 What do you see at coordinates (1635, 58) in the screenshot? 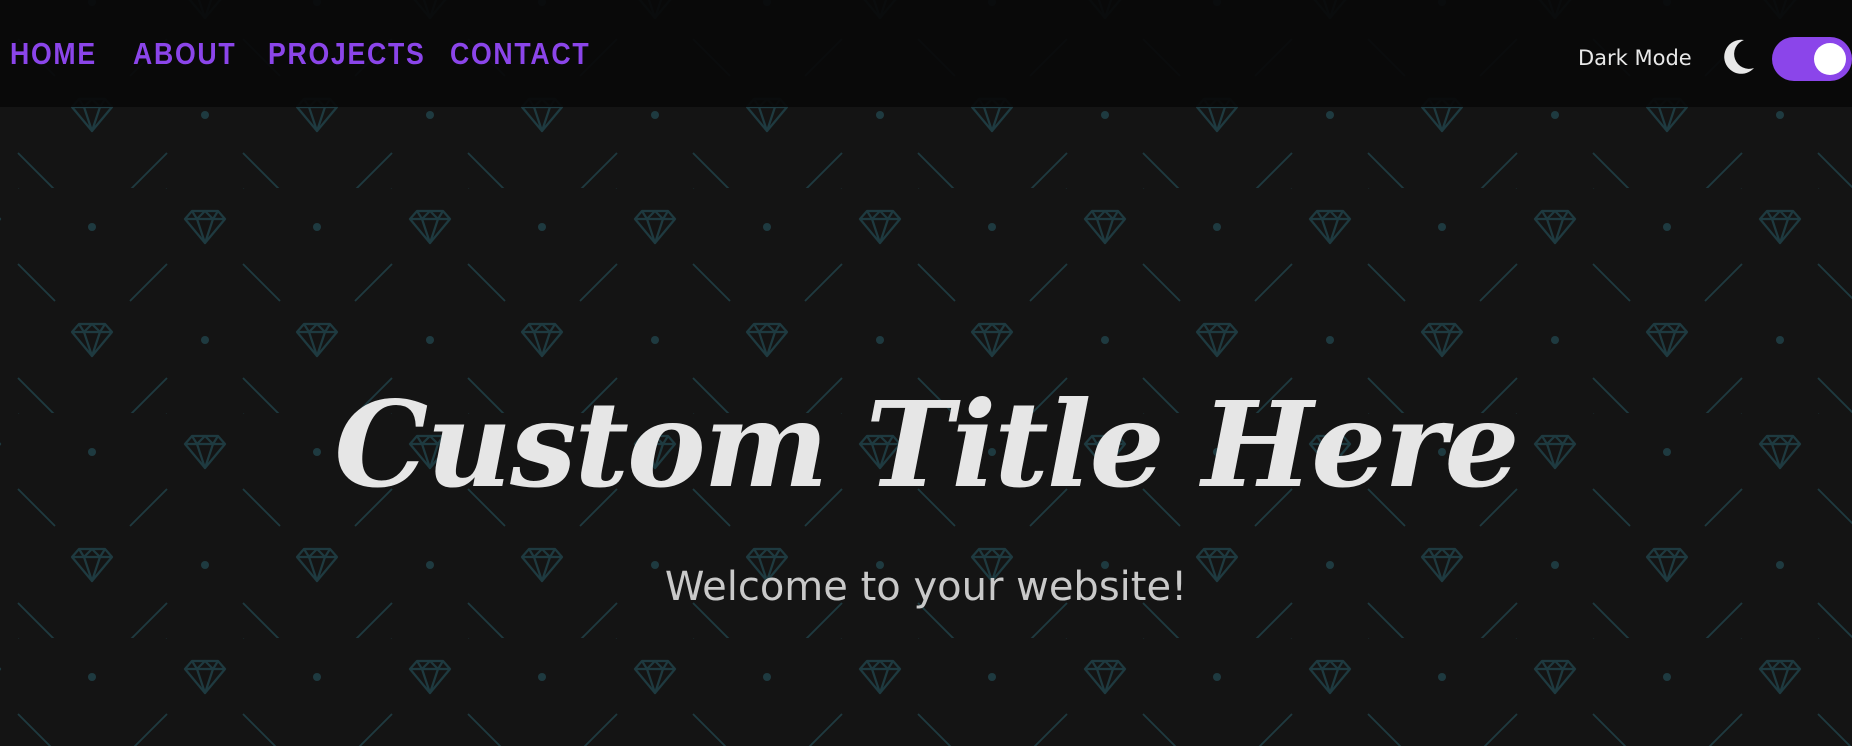
I see `dark-mode-label: Dark Mode` at bounding box center [1635, 58].